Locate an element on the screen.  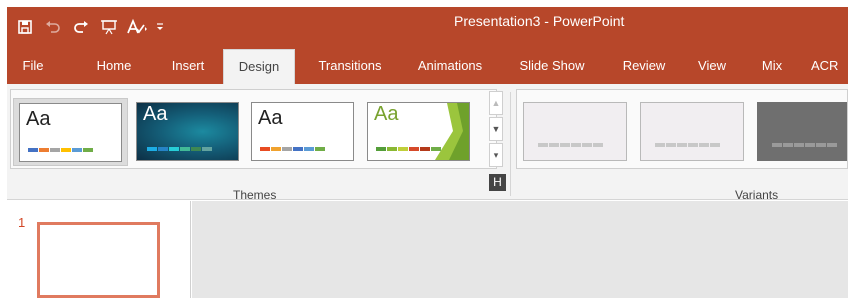
tab-view: View is located at coordinates (712, 65).